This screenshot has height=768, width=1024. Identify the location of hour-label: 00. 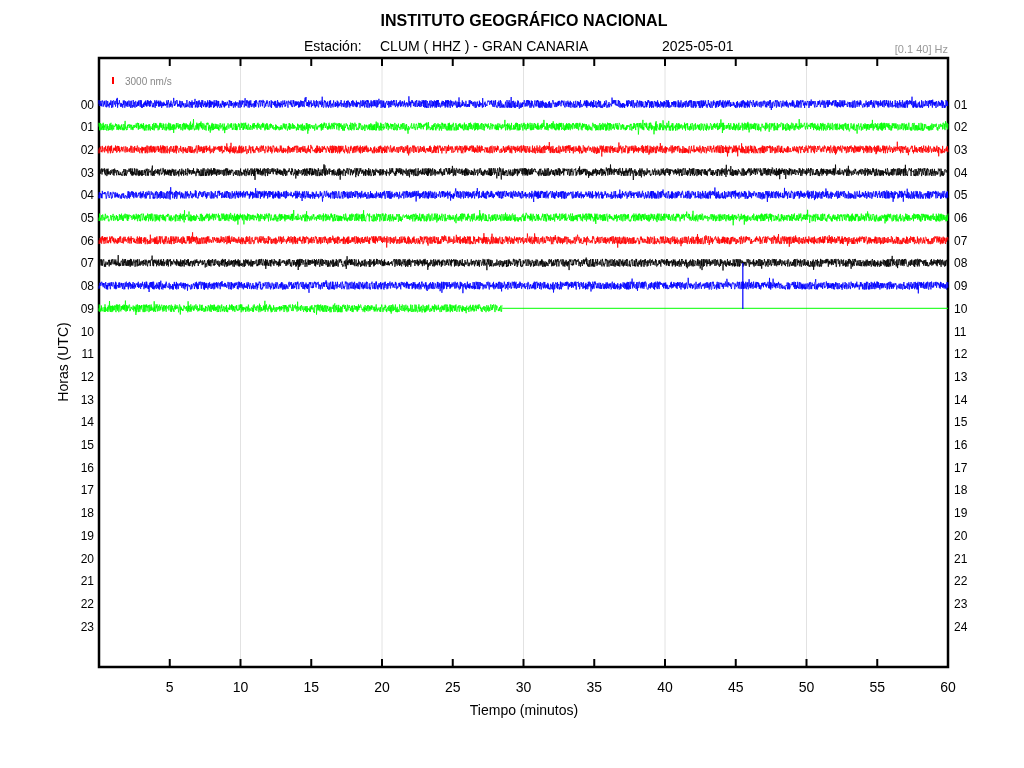
(87, 104).